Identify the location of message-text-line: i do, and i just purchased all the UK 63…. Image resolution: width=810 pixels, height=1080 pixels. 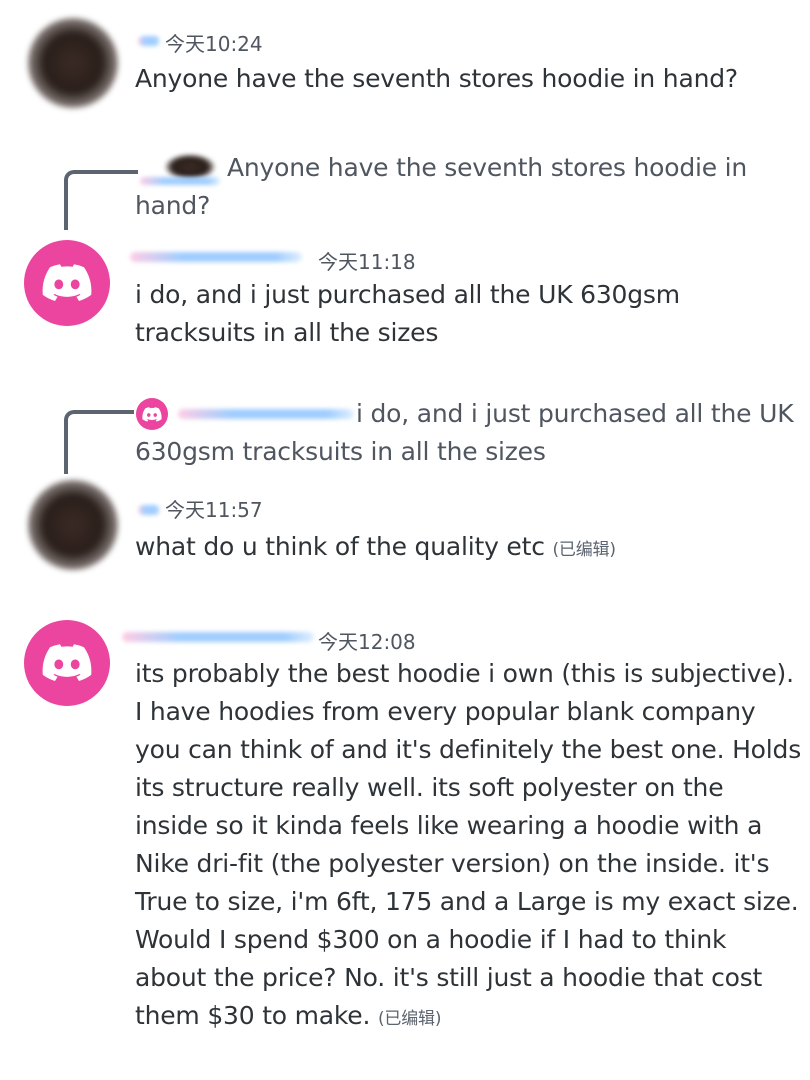
(407, 294).